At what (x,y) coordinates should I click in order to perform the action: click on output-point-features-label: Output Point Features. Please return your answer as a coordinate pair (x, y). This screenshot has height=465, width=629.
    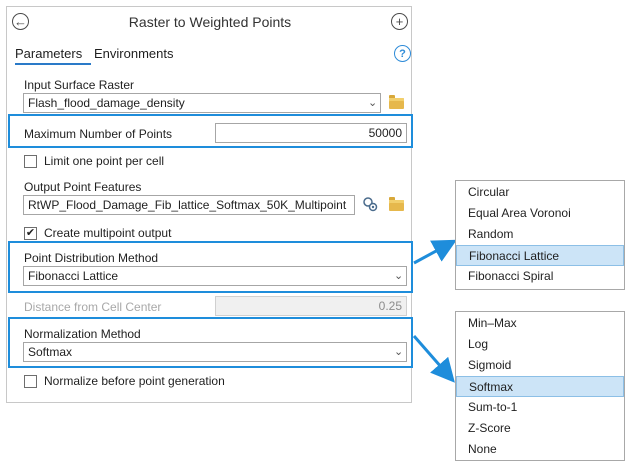
    Looking at the image, I should click on (83, 187).